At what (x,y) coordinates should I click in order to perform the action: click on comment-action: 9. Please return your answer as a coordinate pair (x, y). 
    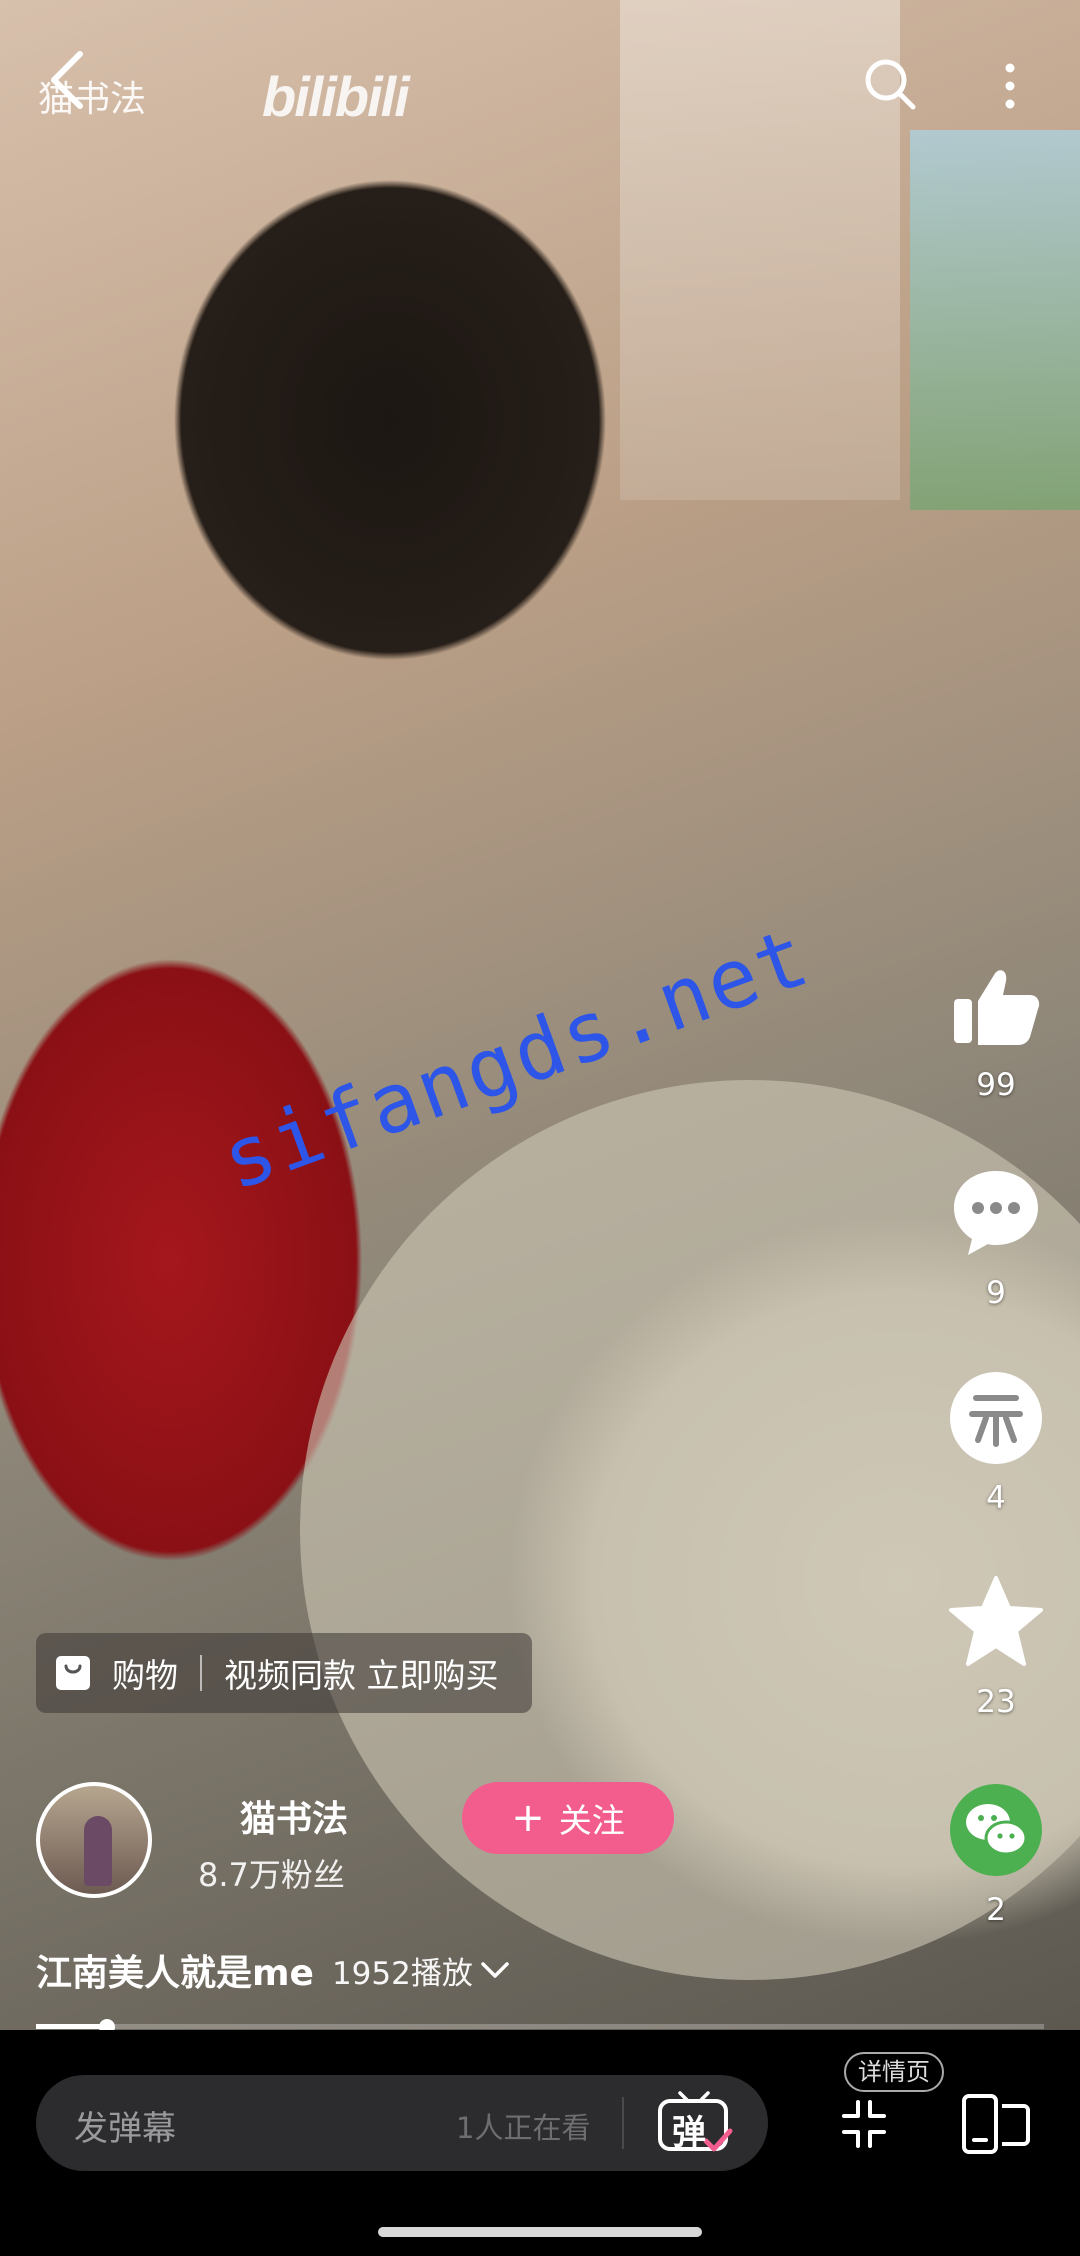
    Looking at the image, I should click on (996, 1237).